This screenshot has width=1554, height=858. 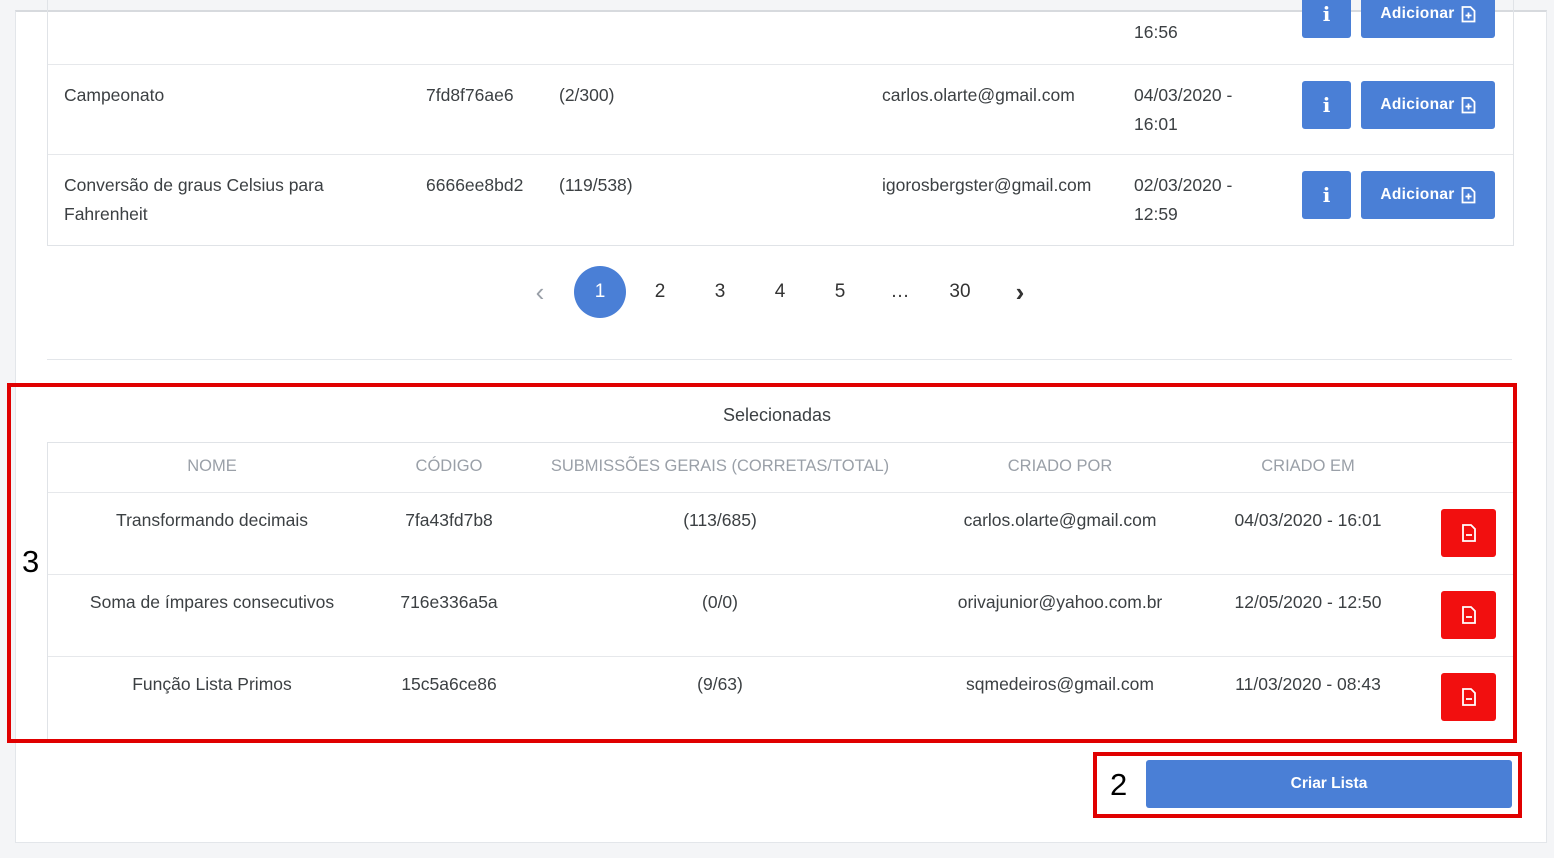 What do you see at coordinates (31, 561) in the screenshot?
I see `annotation-label-3: 3` at bounding box center [31, 561].